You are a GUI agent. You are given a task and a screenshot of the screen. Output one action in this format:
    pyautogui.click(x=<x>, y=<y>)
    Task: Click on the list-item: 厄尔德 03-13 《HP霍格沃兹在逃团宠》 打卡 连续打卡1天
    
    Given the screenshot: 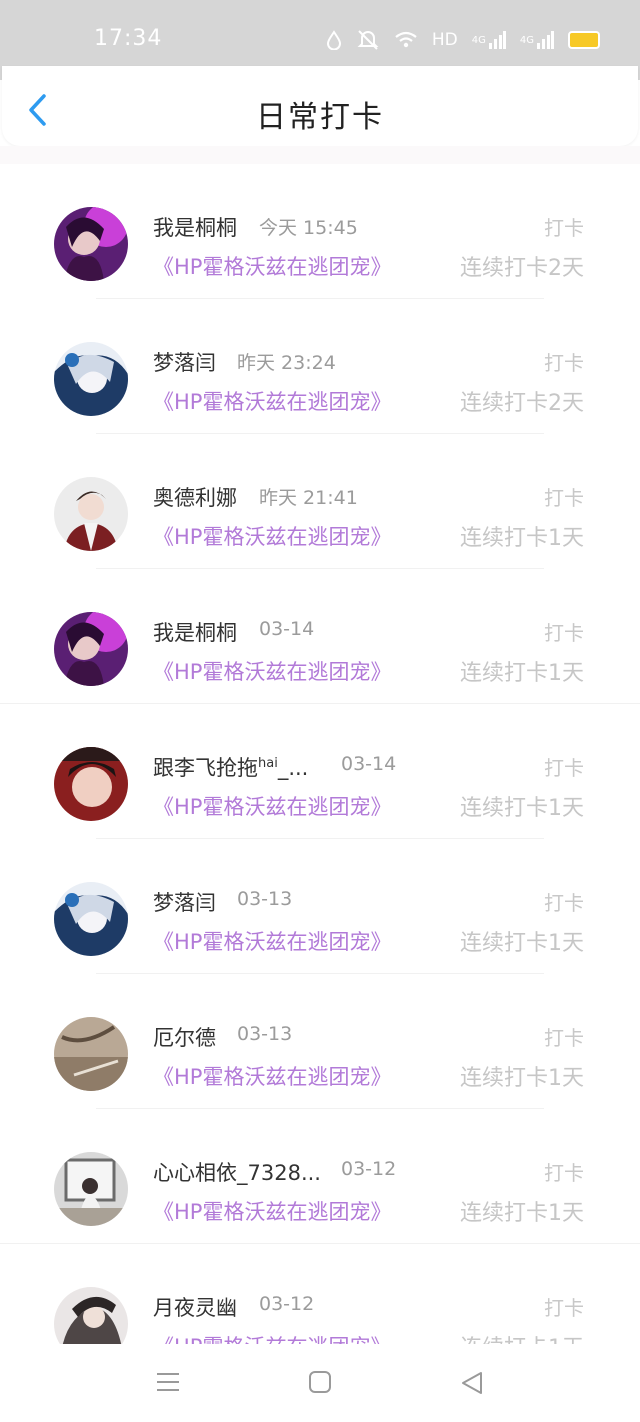 What is the action you would take?
    pyautogui.click(x=320, y=1041)
    